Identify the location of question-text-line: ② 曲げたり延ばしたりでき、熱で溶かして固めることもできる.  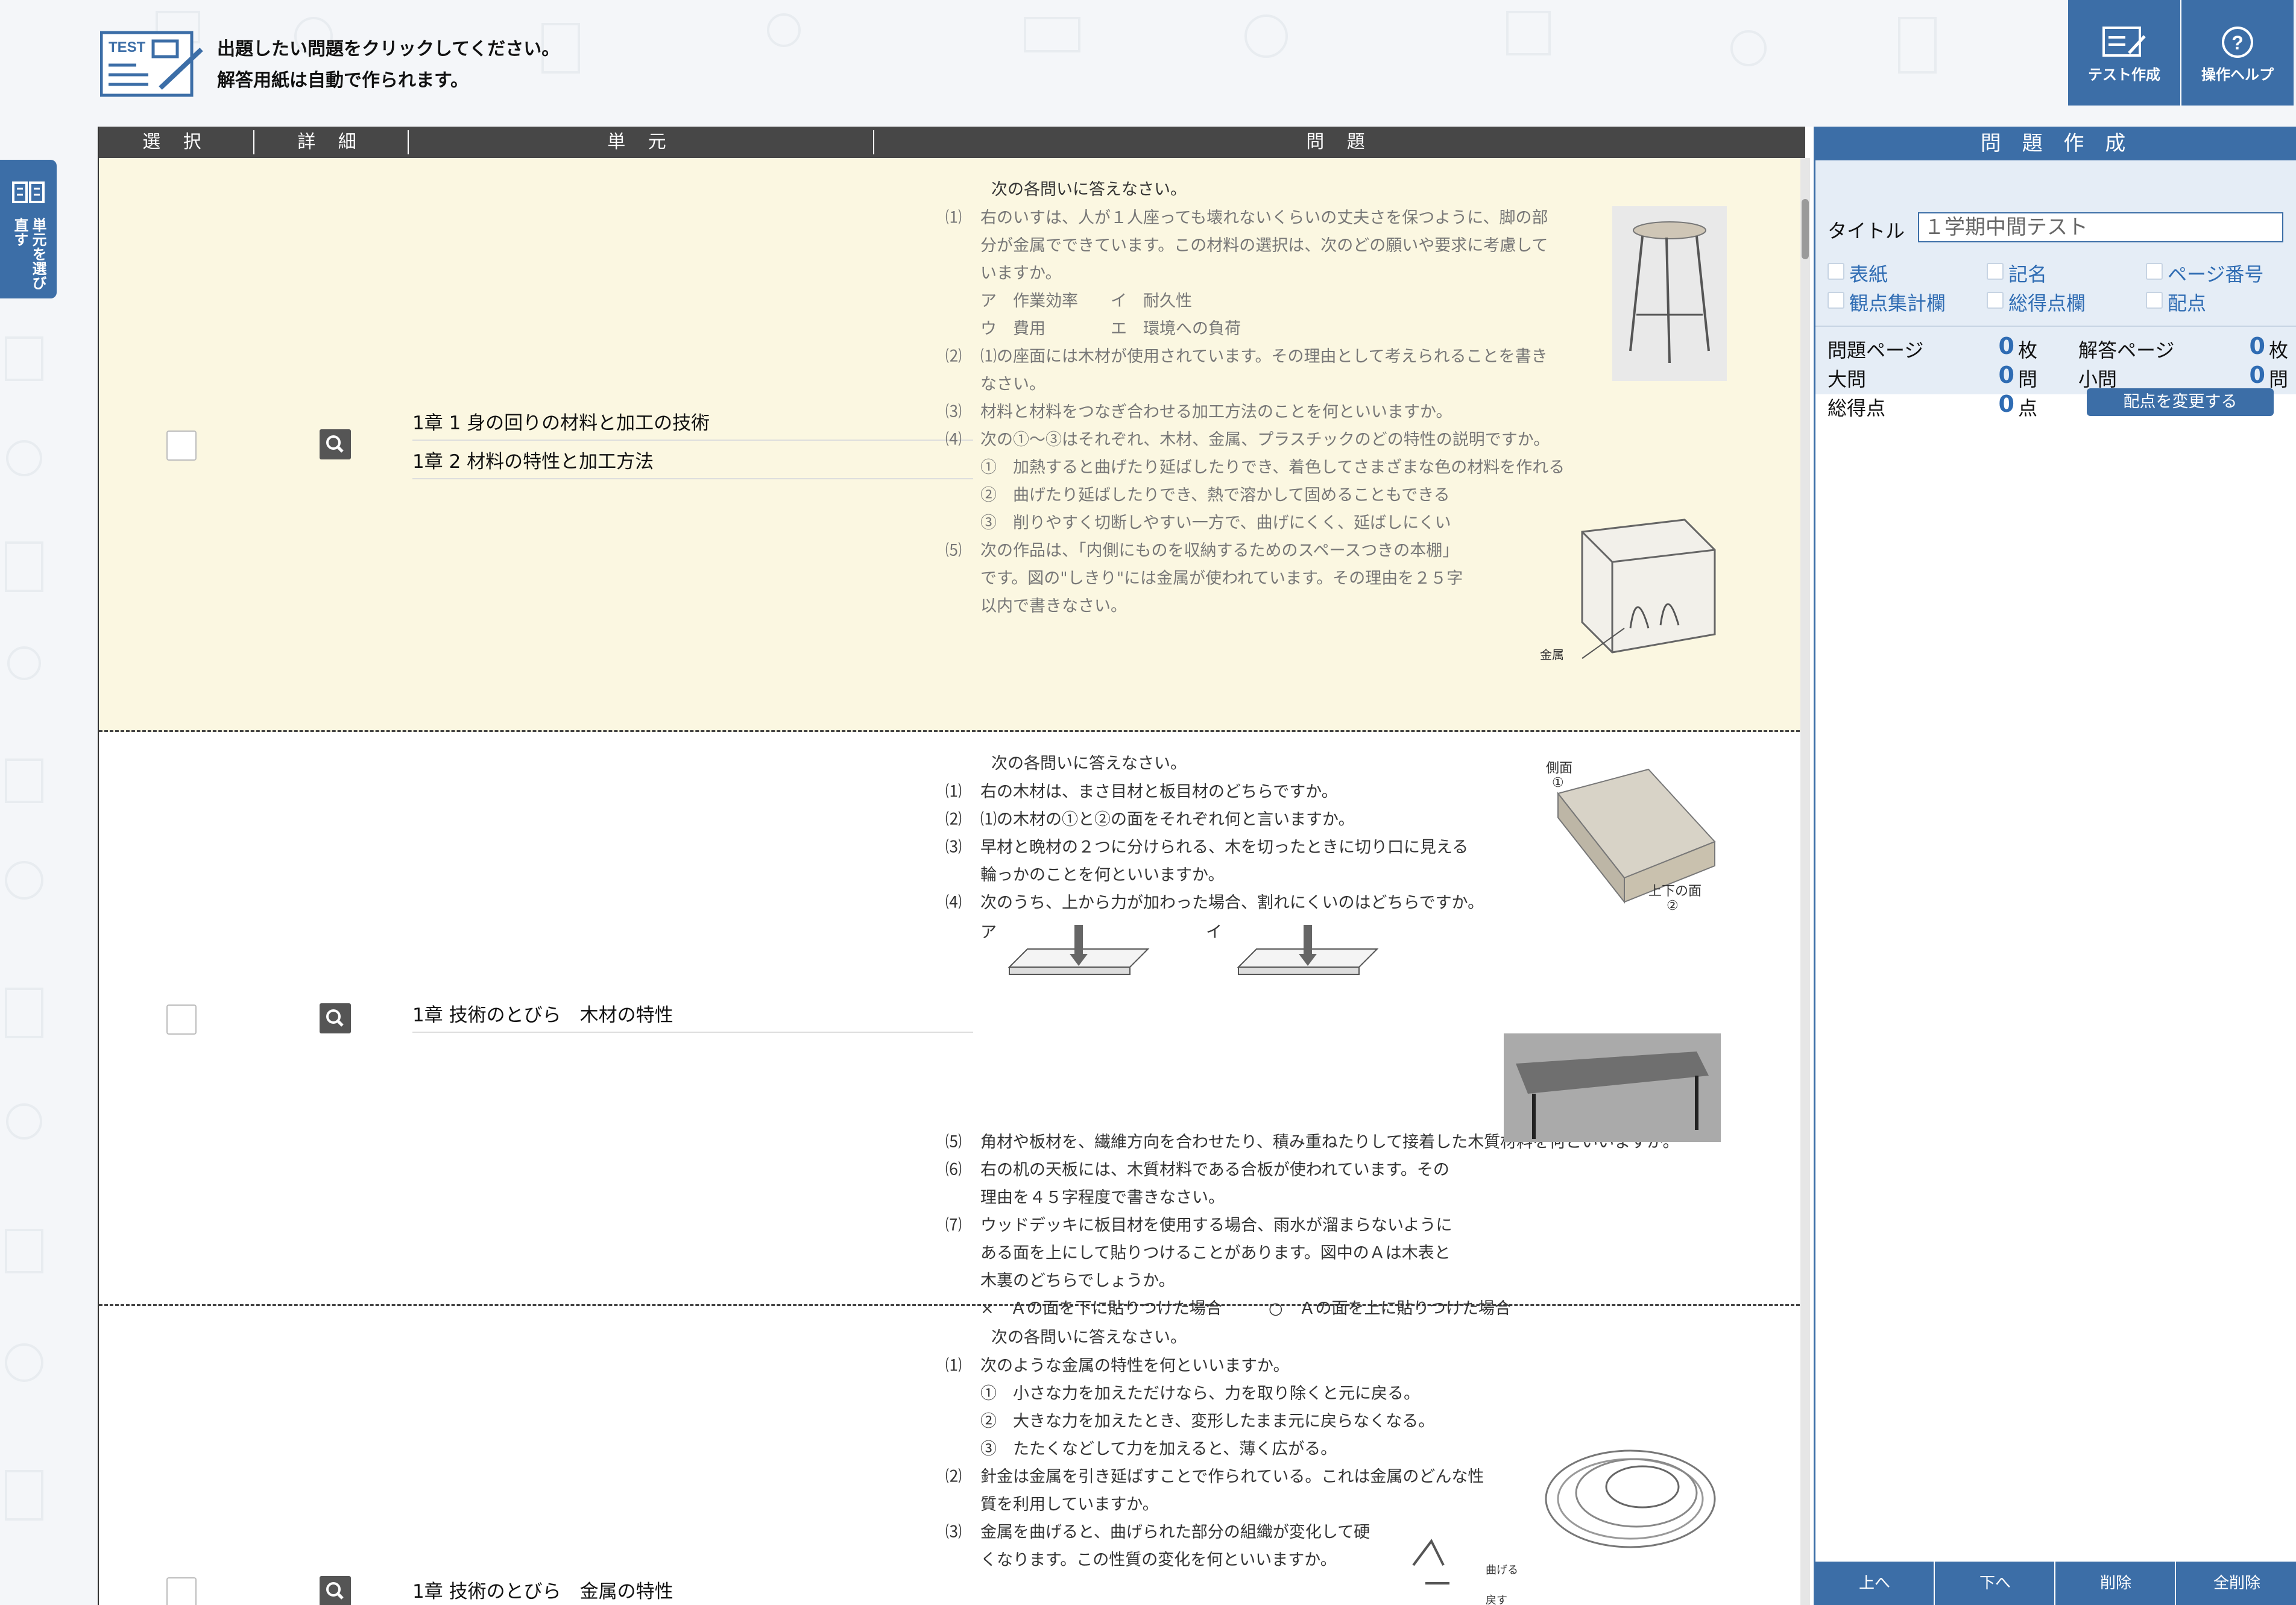
(1215, 496).